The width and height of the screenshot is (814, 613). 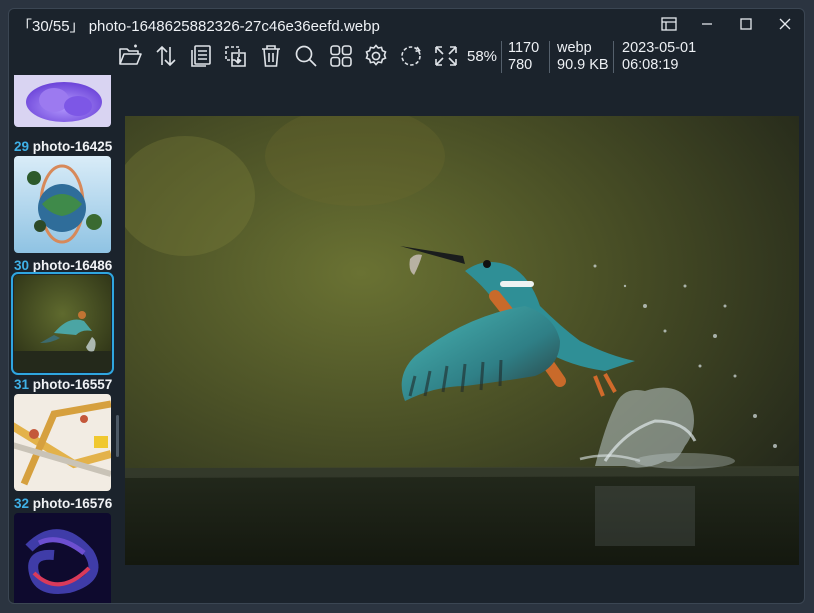 I want to click on dimensions-info: 1170 780, so click(x=523, y=57).